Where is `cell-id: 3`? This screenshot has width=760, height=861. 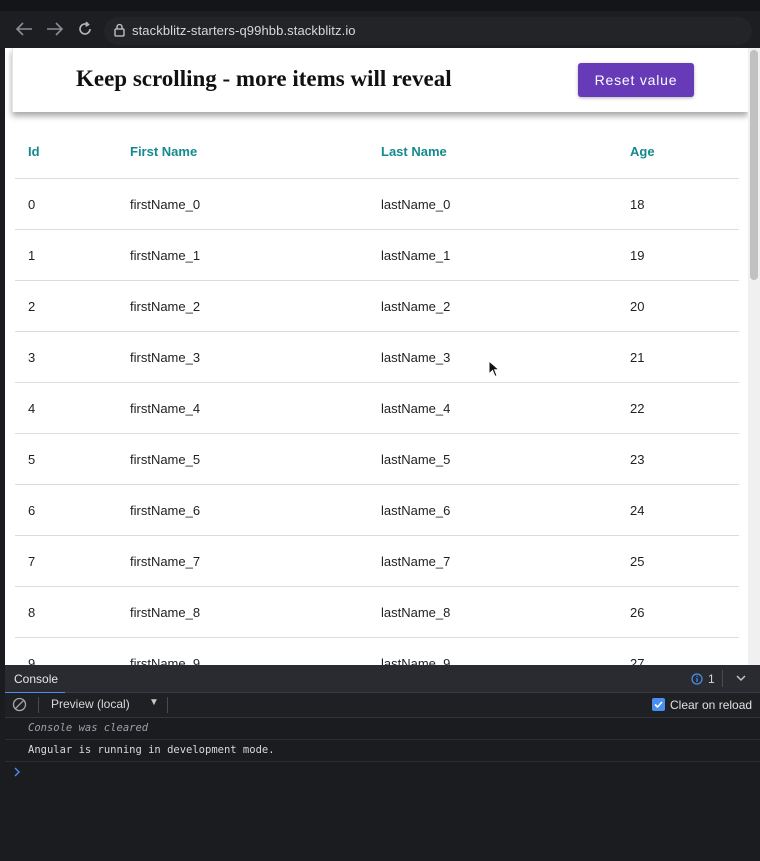
cell-id: 3 is located at coordinates (32, 357).